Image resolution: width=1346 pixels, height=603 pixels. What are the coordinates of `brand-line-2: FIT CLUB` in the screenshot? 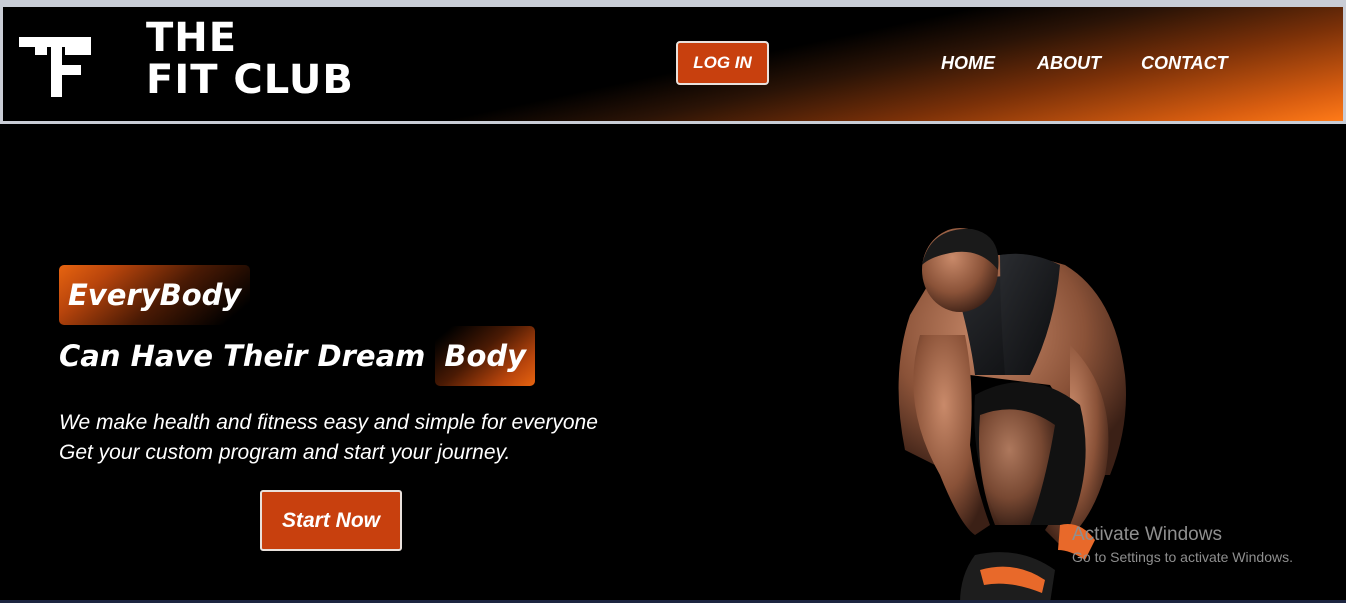 It's located at (250, 80).